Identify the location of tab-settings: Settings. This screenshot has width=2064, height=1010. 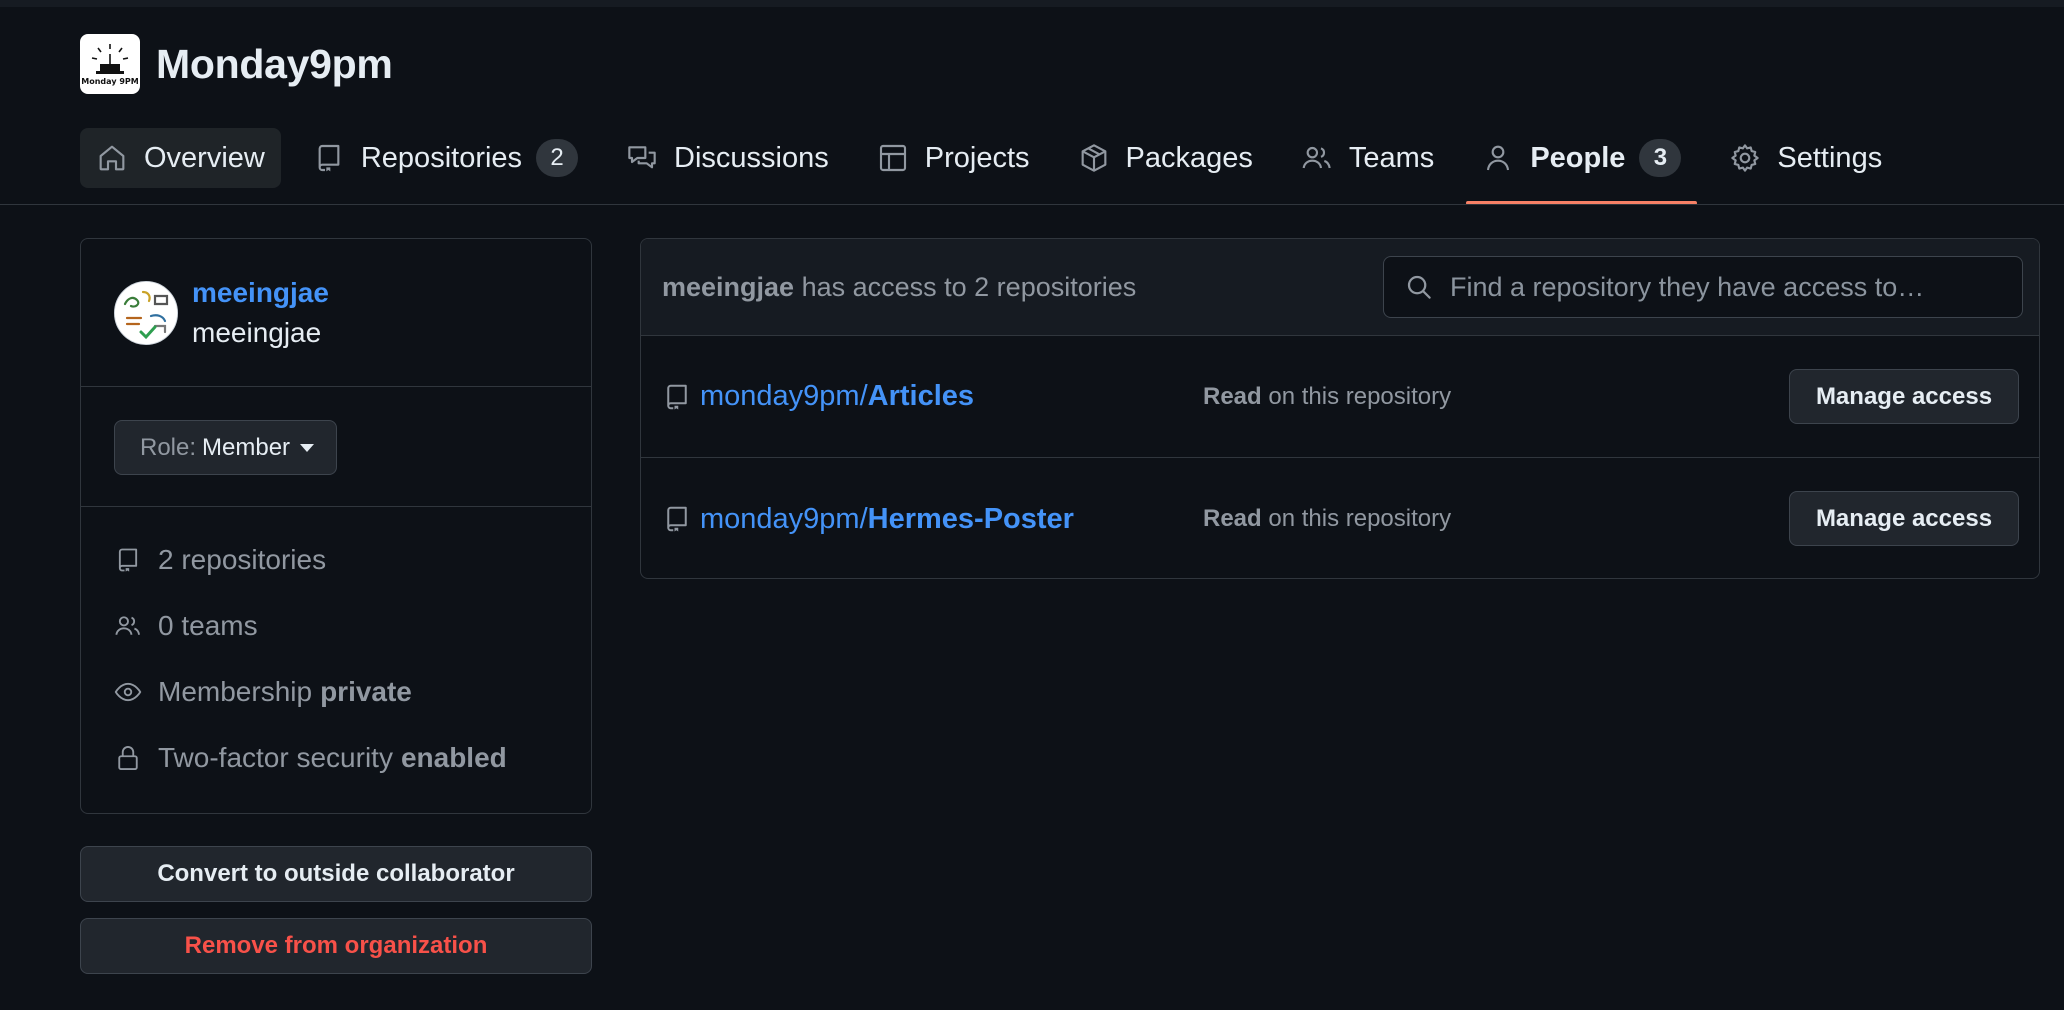
(1805, 158).